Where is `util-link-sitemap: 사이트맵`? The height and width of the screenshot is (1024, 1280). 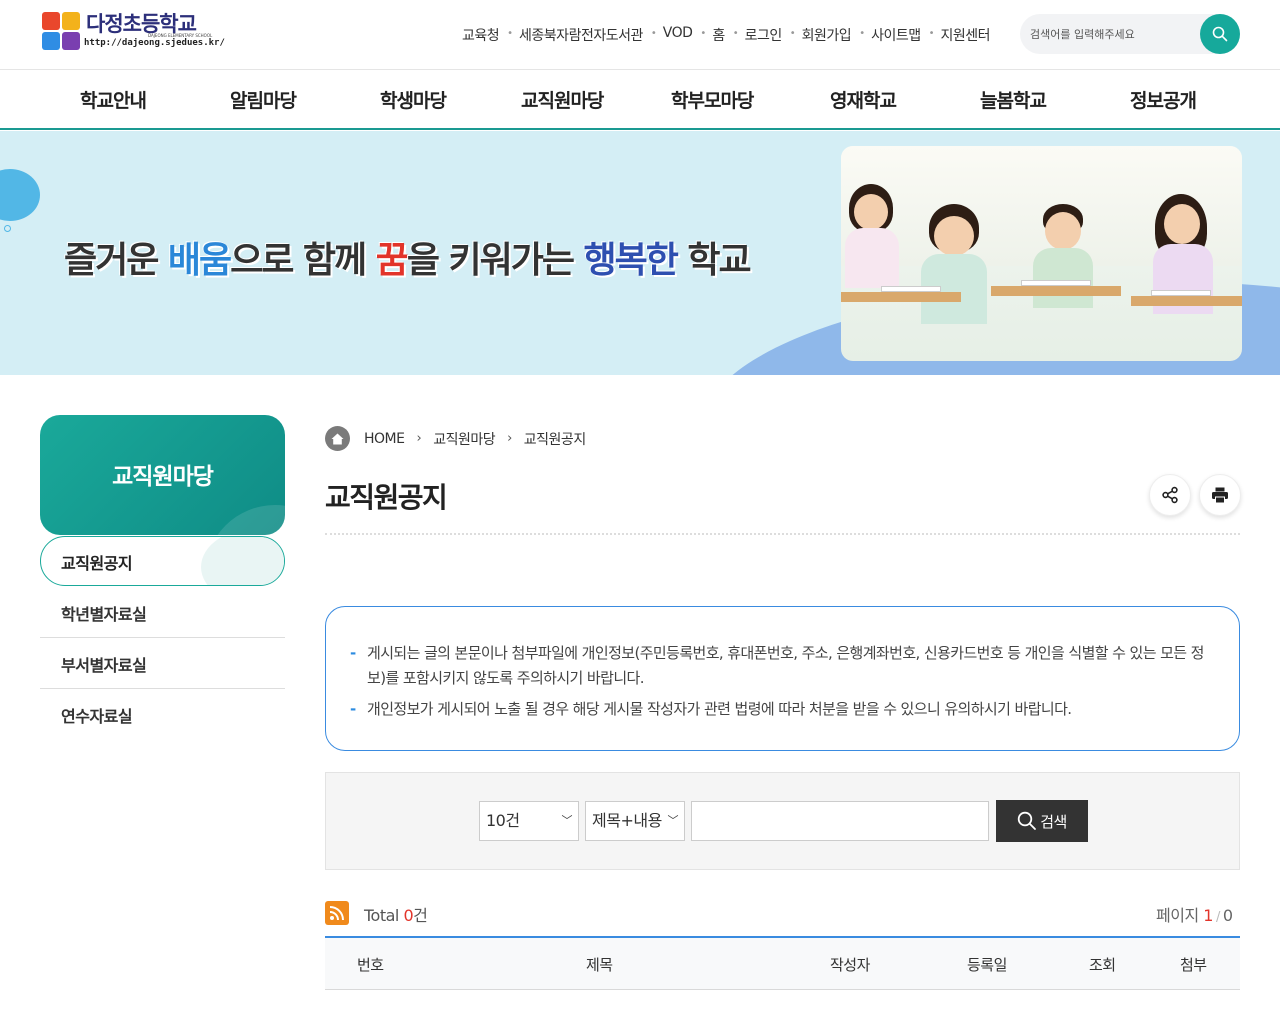
util-link-sitemap: 사이트맵 is located at coordinates (896, 35).